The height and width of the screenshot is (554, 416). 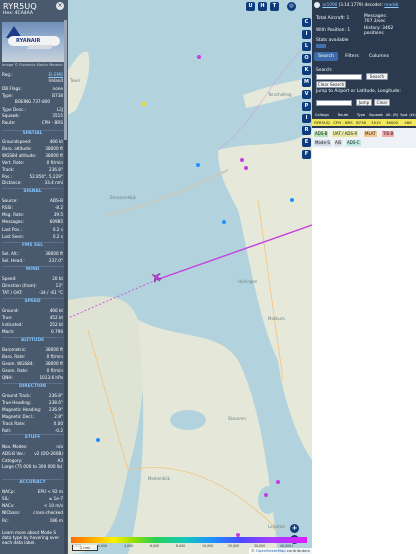 I want to click on side-btn-e: E, so click(x=306, y=142).